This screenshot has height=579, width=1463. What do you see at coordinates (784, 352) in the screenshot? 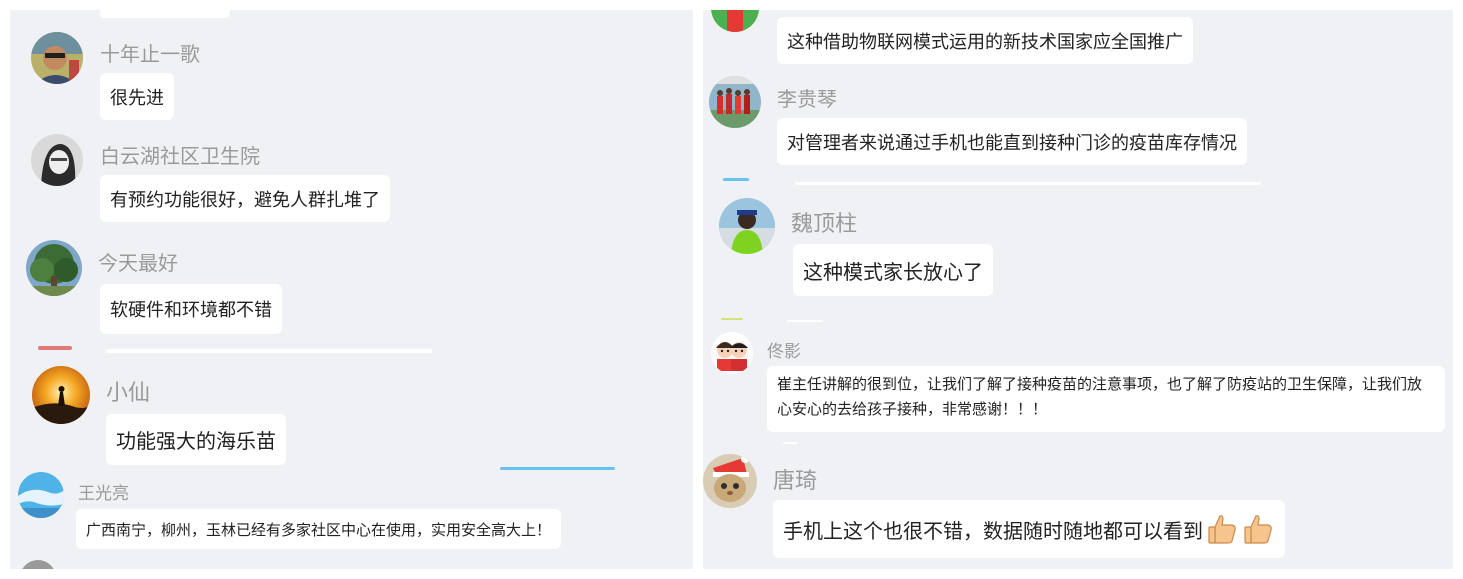
I see `comment-username: 佟影` at bounding box center [784, 352].